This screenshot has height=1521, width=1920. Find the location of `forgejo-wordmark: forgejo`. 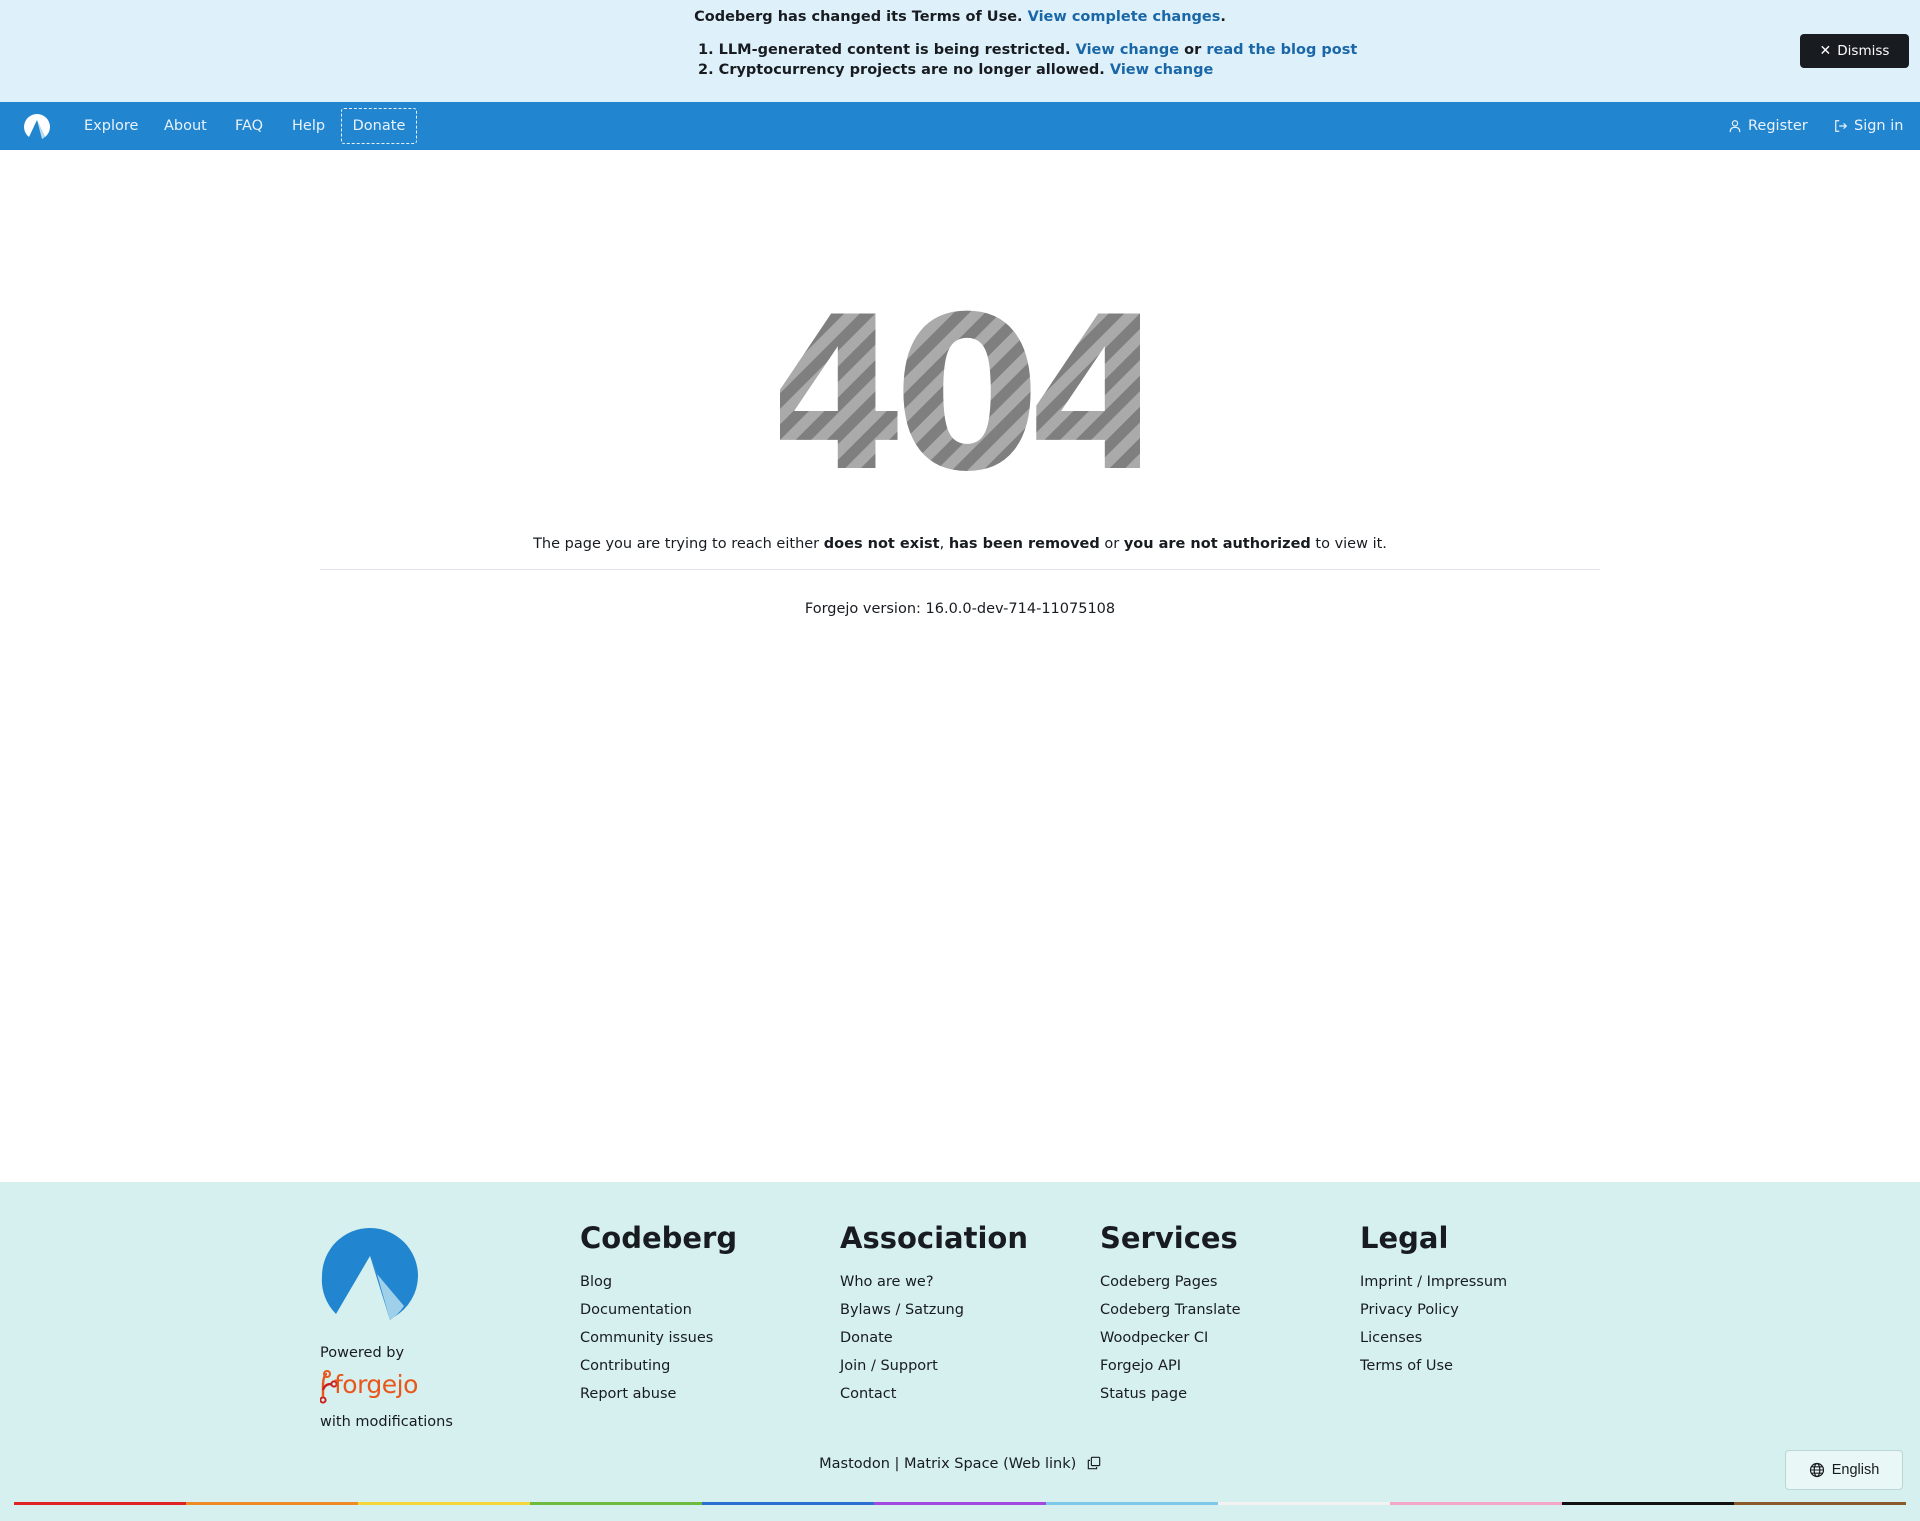

forgejo-wordmark: forgejo is located at coordinates (376, 1384).